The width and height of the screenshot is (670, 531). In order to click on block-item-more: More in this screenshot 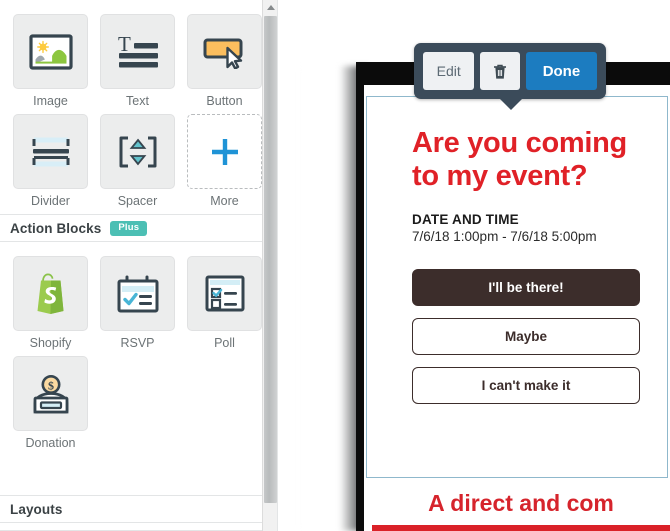, I will do `click(224, 161)`.